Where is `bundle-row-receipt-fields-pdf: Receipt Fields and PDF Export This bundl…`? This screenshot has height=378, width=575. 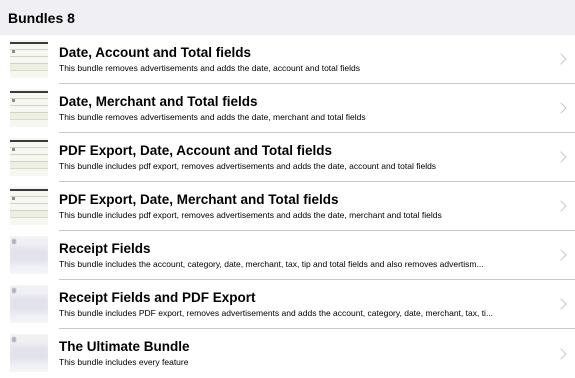 bundle-row-receipt-fields-pdf: Receipt Fields and PDF Export This bundl… is located at coordinates (287, 304).